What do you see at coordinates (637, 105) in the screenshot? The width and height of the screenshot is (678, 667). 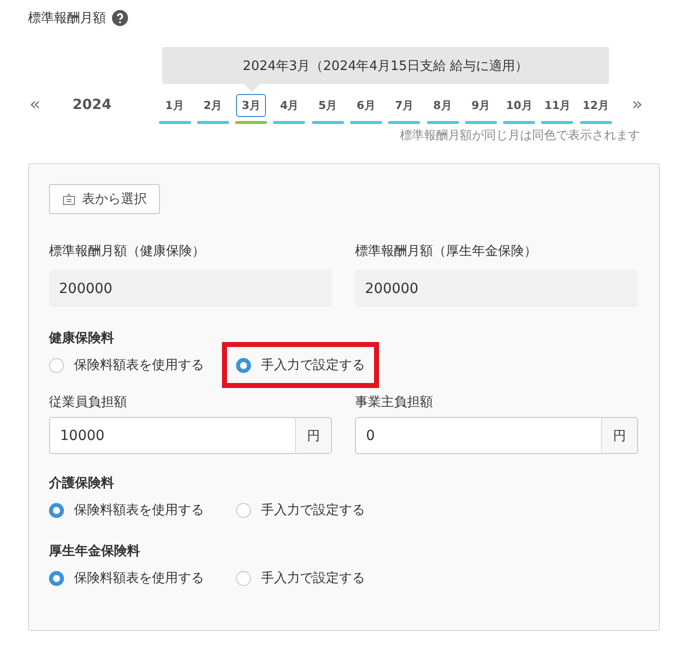 I see `next-year-button: »` at bounding box center [637, 105].